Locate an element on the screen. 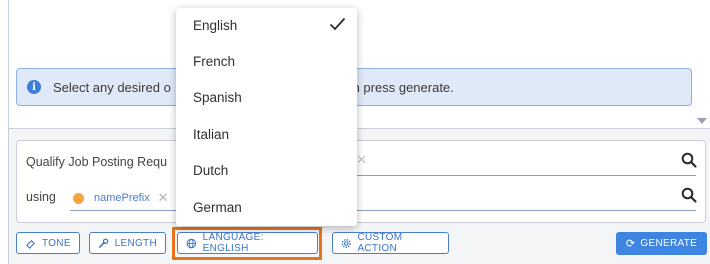 The width and height of the screenshot is (710, 264). length-button-label: LENGTH is located at coordinates (135, 243).